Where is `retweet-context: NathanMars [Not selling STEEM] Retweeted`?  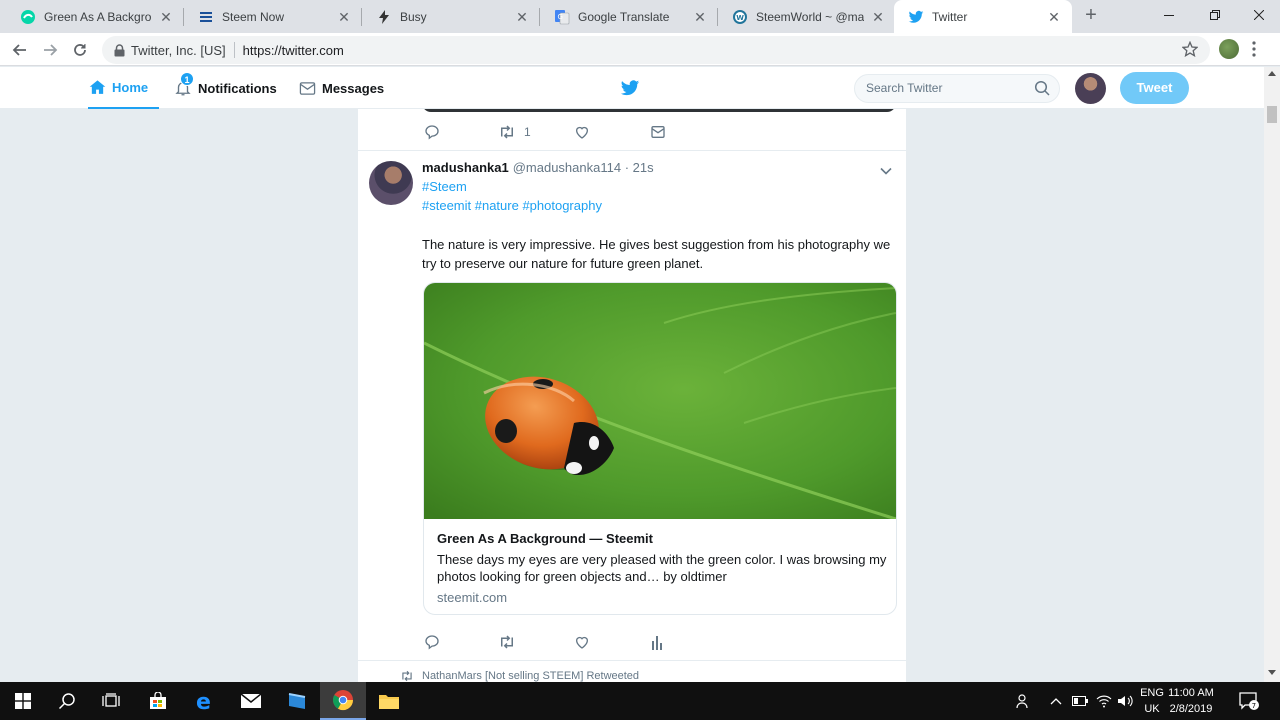
retweet-context: NathanMars [Not selling STEEM] Retweeted is located at coordinates (519, 676).